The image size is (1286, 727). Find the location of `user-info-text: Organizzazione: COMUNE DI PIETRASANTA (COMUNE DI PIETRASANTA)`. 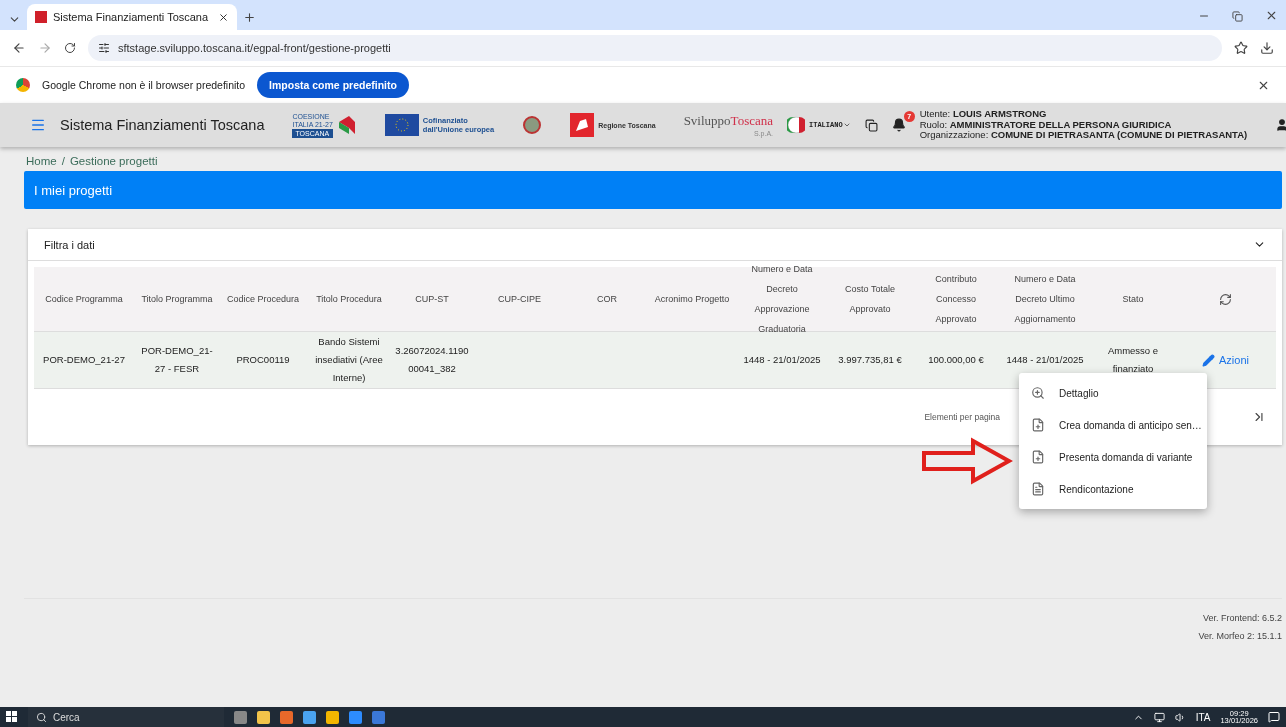

user-info-text: Organizzazione: COMUNE DI PIETRASANTA (COMUNE DI PIETRASANTA) is located at coordinates (1083, 135).